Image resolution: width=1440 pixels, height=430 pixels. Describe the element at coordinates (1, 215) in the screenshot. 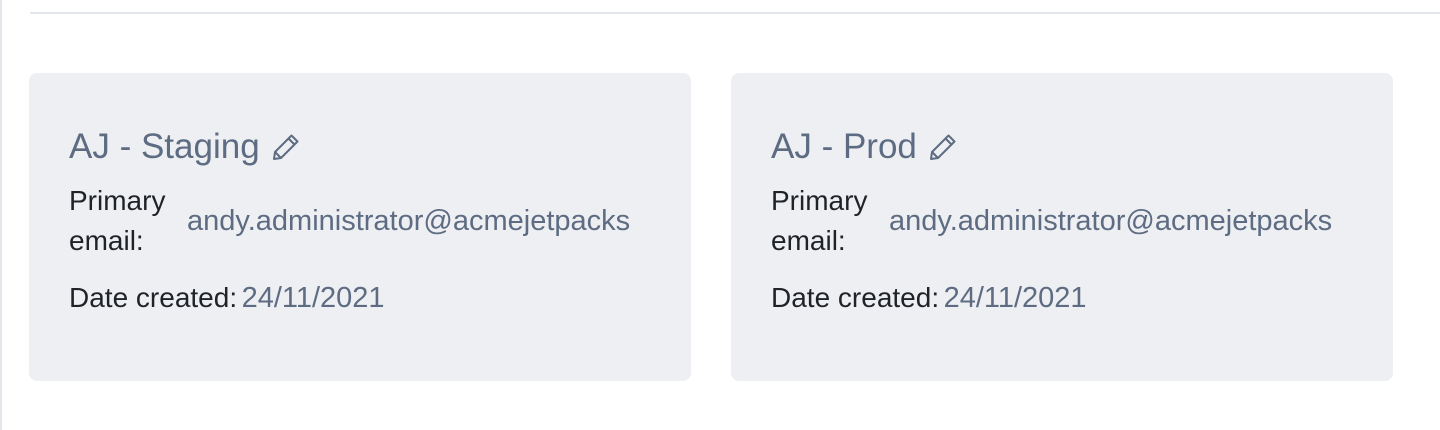

I see `left-border` at that location.